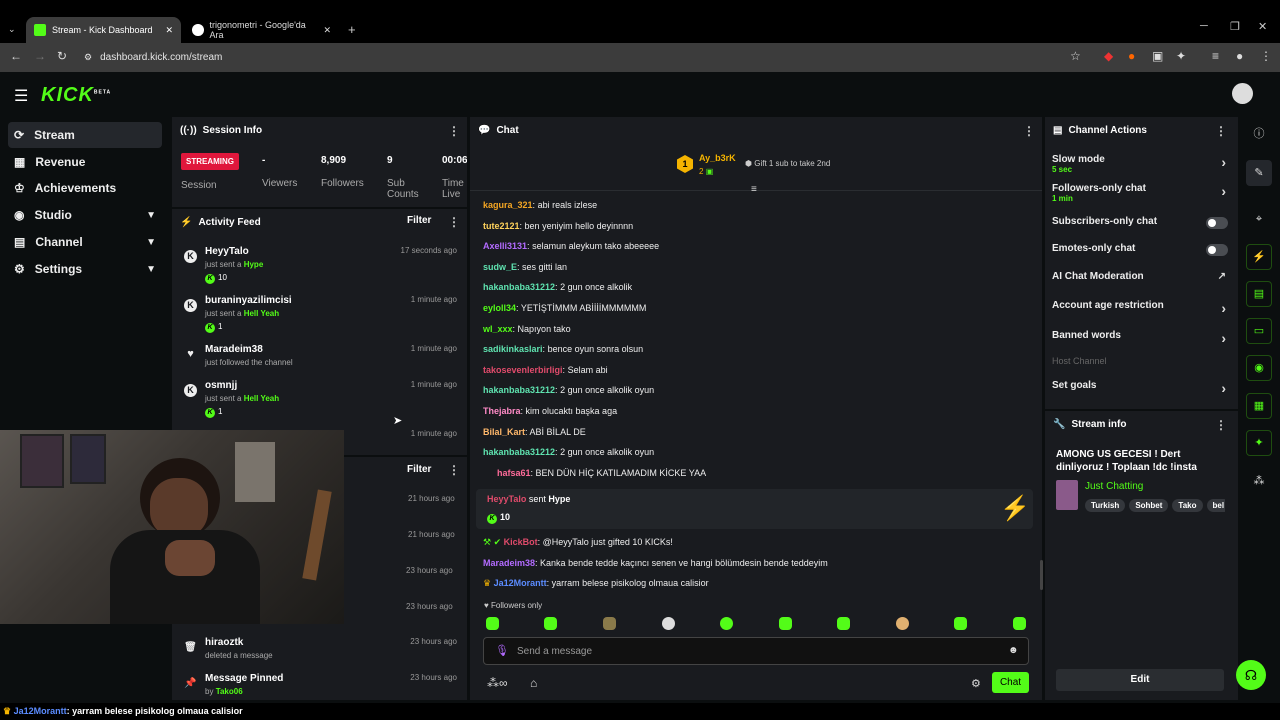 The image size is (1280, 720). What do you see at coordinates (103, 30) in the screenshot?
I see `browser-tab-active: Stream - Kick Dashboard ✕` at bounding box center [103, 30].